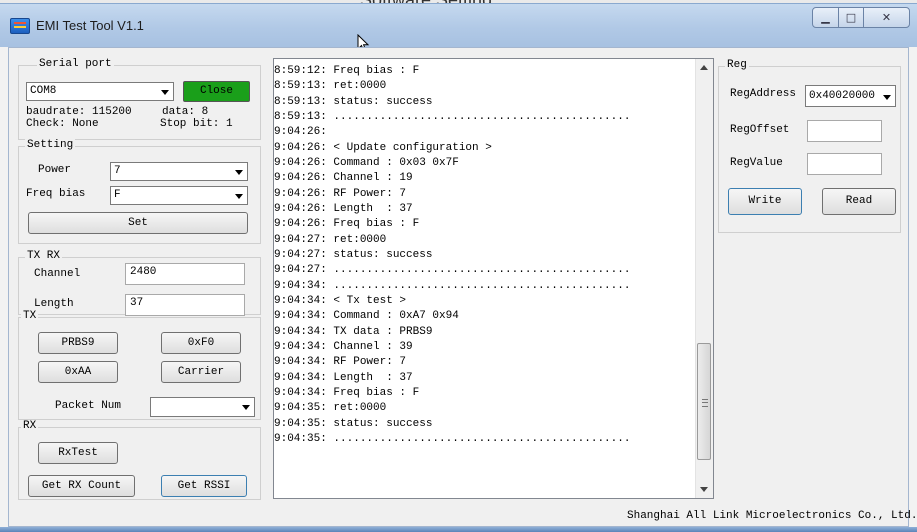 Image resolution: width=917 pixels, height=532 pixels. I want to click on log-line: 9:04:35: status: success, so click(353, 423).